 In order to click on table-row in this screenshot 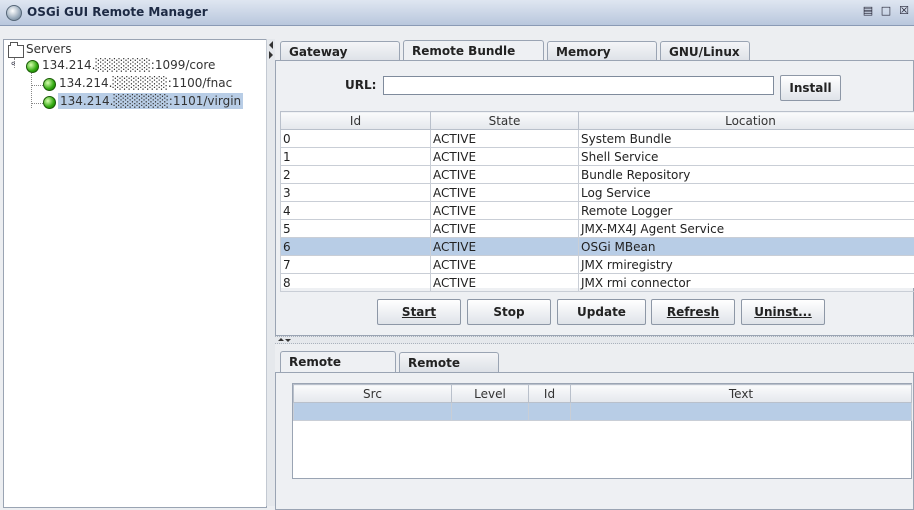, I will do `click(602, 411)`.